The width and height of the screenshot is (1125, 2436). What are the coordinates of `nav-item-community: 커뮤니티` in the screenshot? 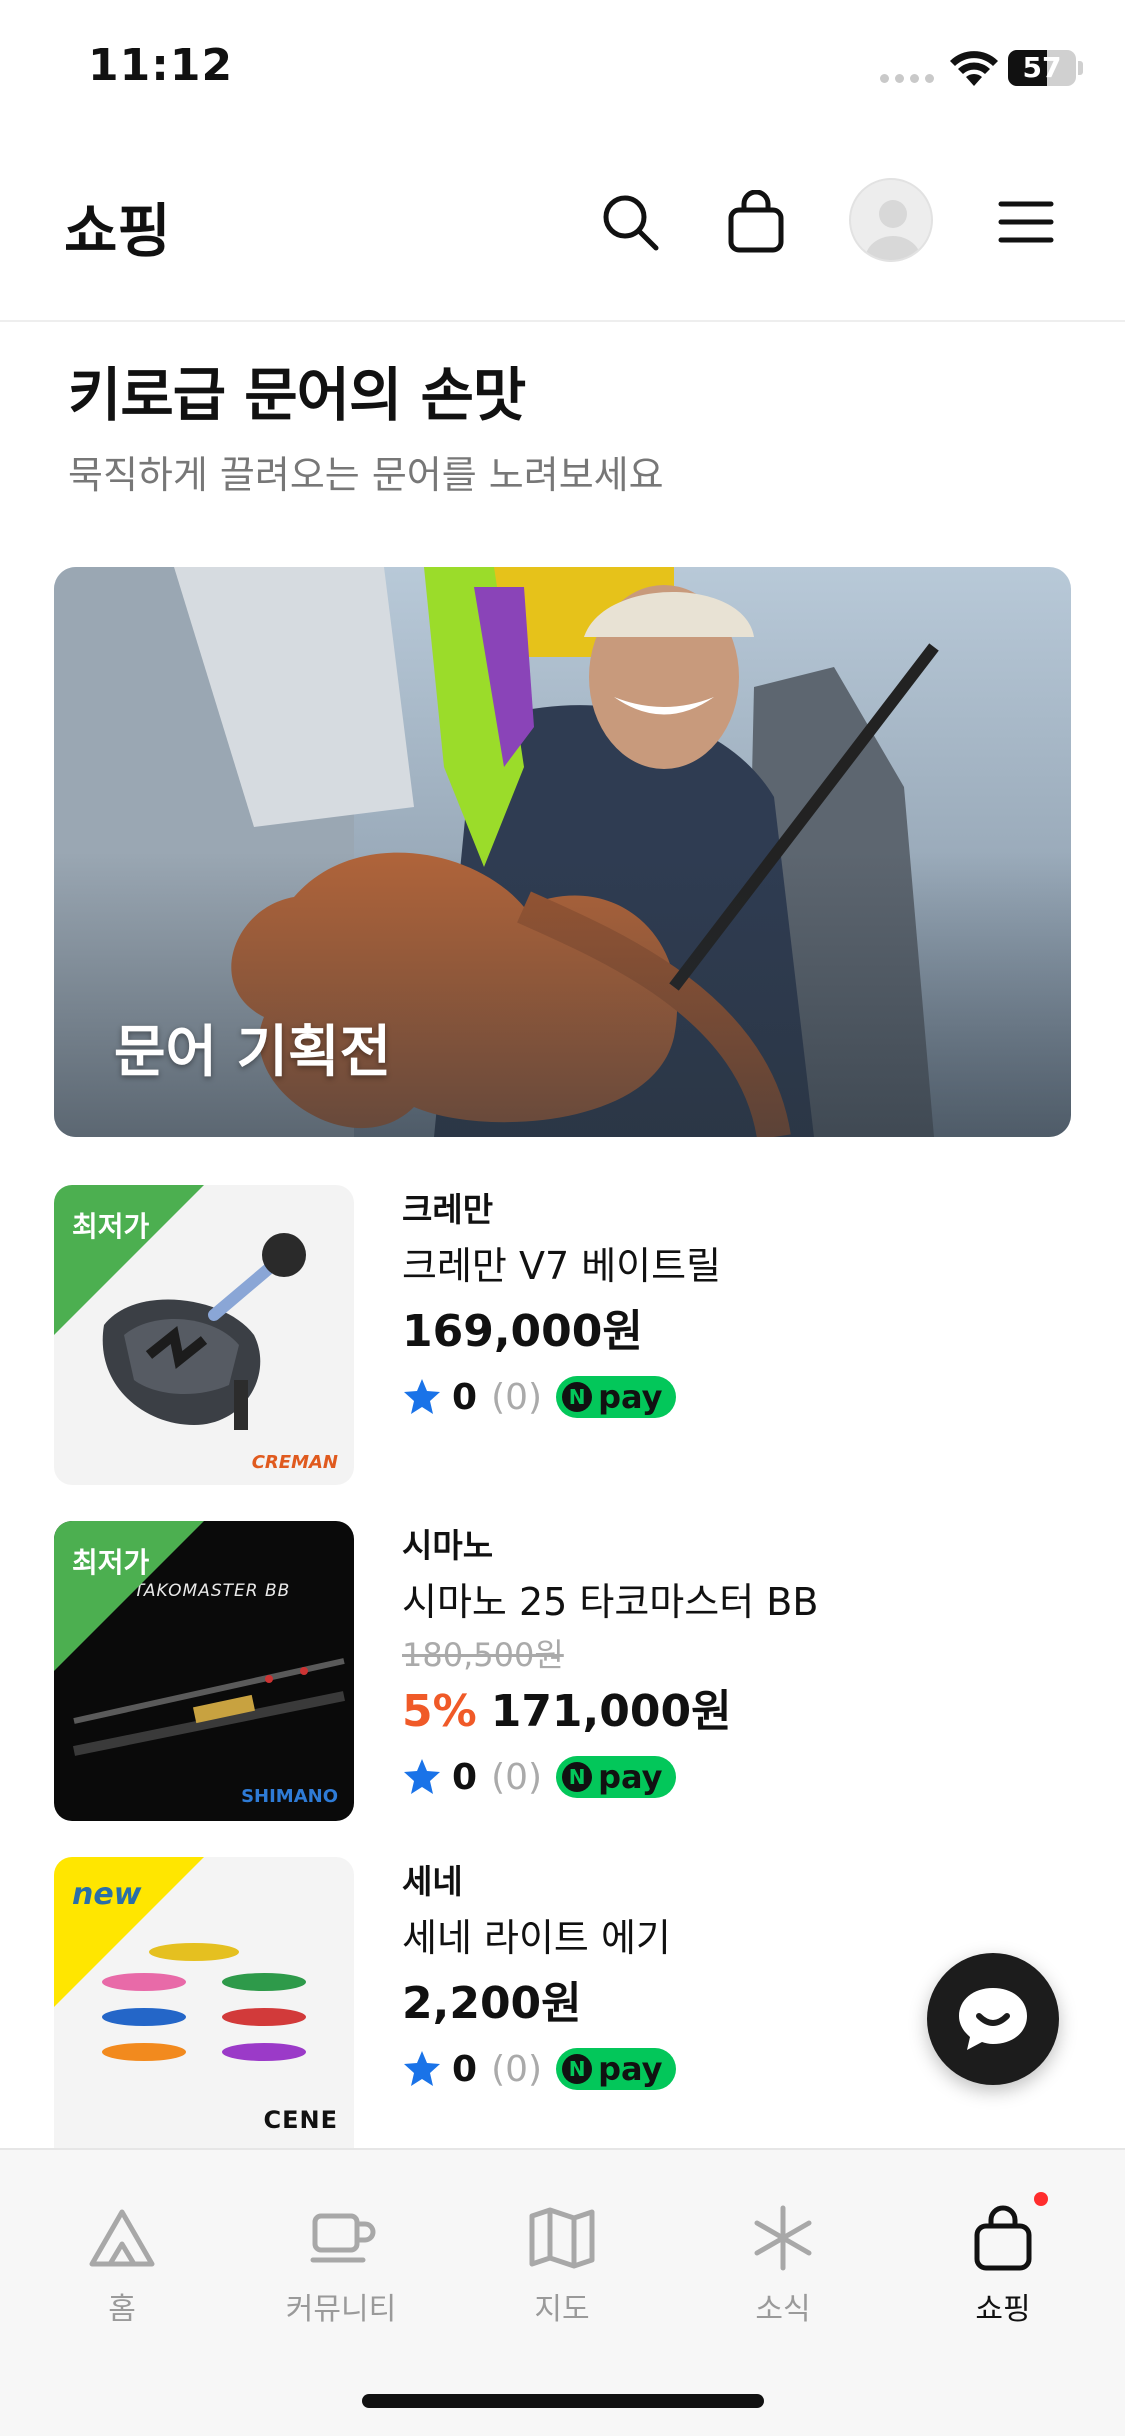 It's located at (341, 2272).